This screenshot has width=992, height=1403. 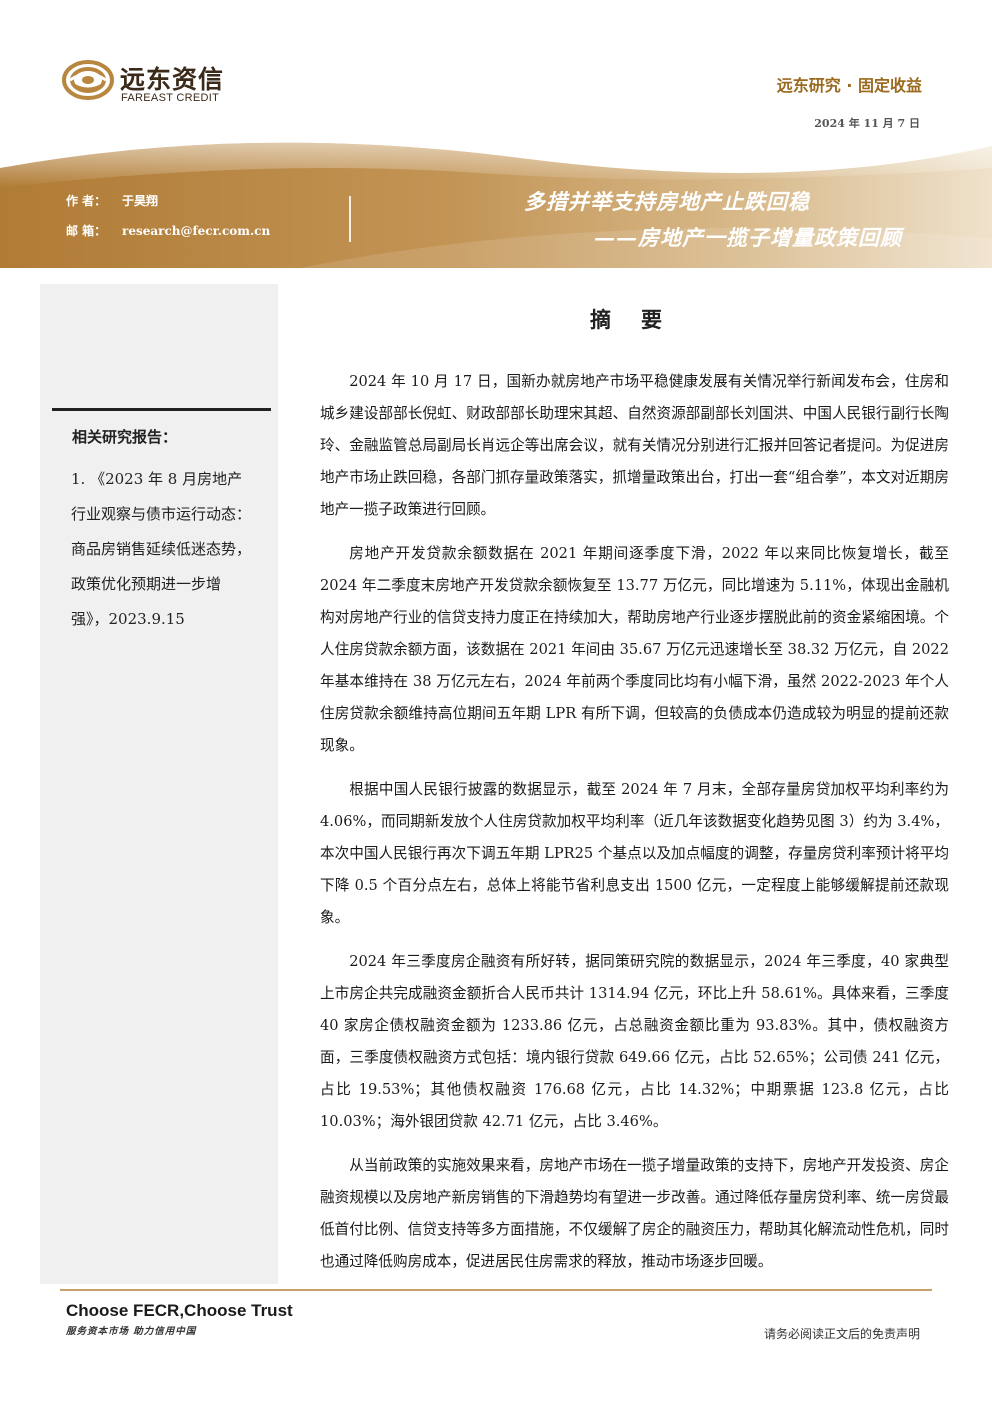 I want to click on report-title: 多措并举支持房地产止跌回稳, so click(x=667, y=201).